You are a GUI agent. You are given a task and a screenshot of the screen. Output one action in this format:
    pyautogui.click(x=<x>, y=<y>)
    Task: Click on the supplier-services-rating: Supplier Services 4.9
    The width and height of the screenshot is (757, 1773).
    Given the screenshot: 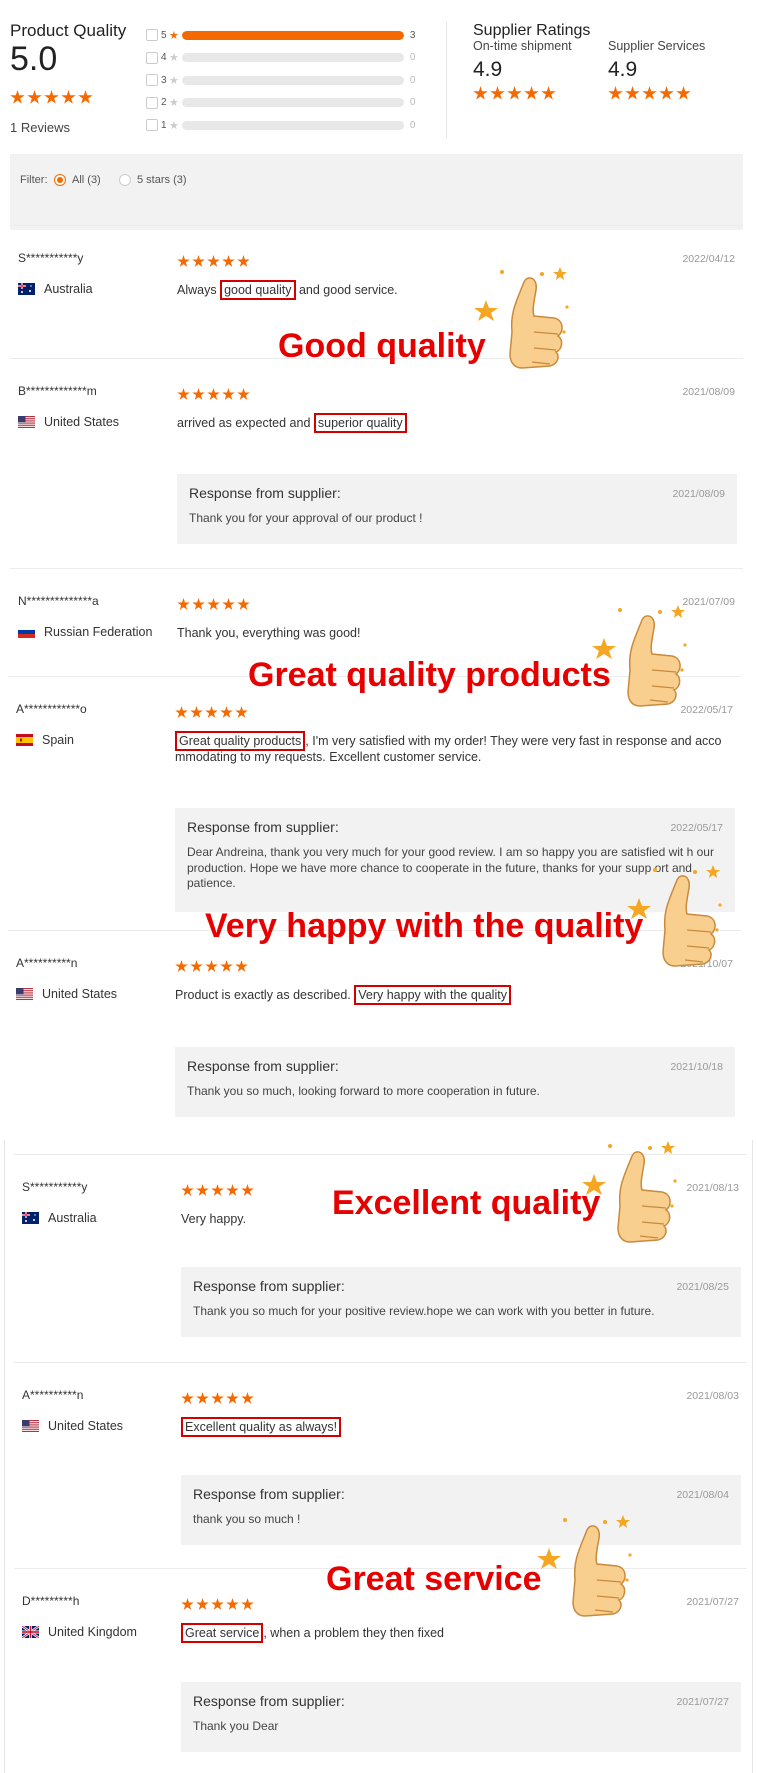 What is the action you would take?
    pyautogui.click(x=656, y=70)
    